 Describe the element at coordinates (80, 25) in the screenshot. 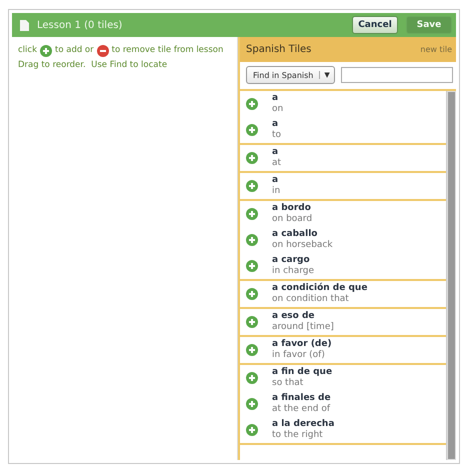

I see `window-title: Lesson 1 (0 tiles)` at that location.